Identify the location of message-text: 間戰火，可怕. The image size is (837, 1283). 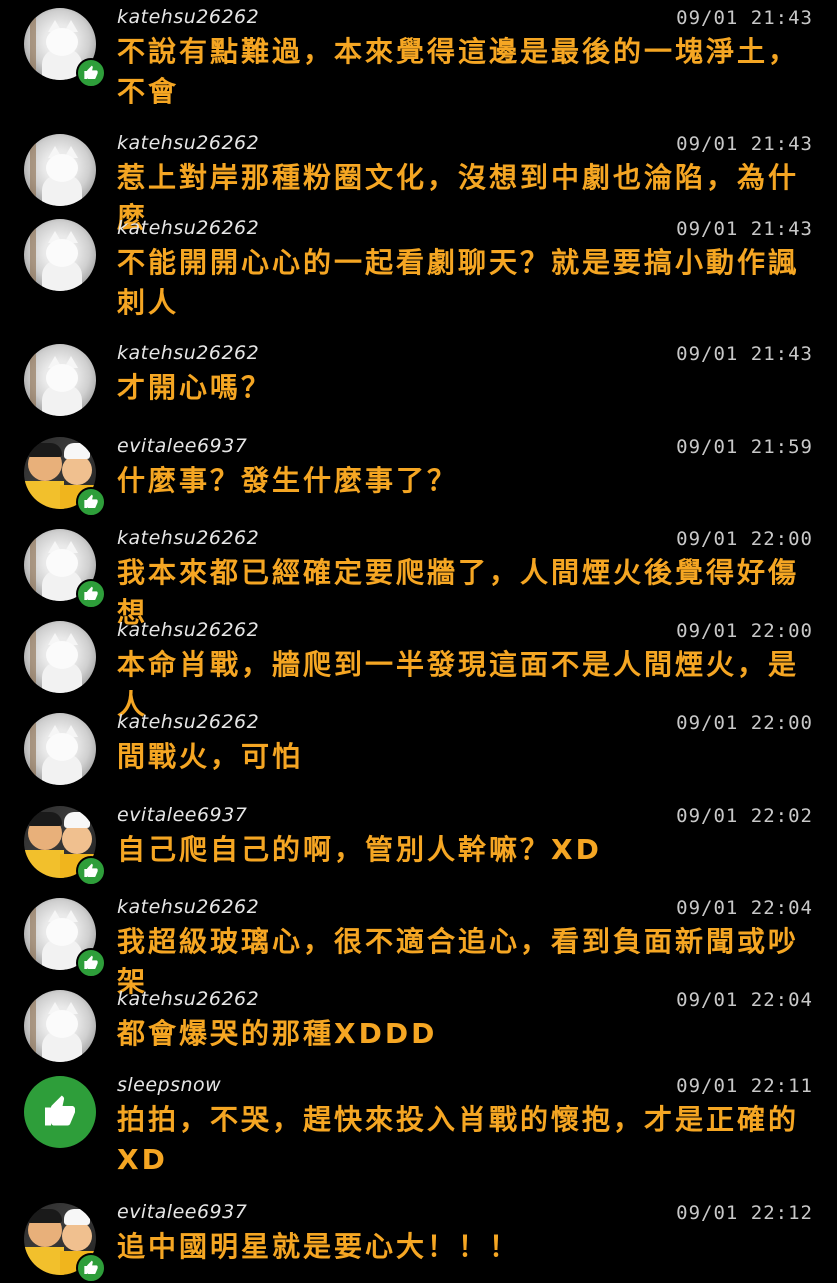
(210, 756).